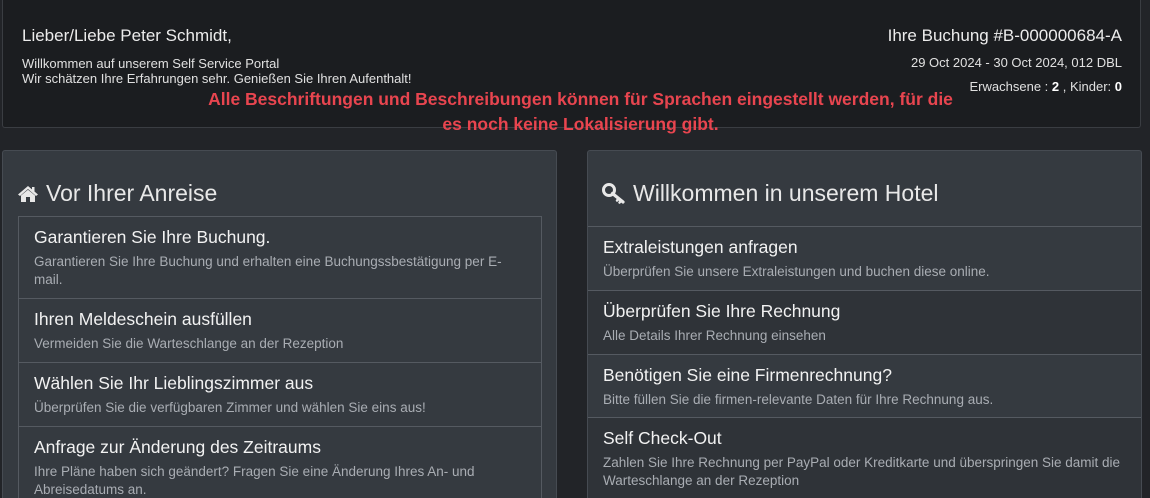 The image size is (1150, 498). Describe the element at coordinates (1118, 86) in the screenshot. I see `children-count: 0` at that location.